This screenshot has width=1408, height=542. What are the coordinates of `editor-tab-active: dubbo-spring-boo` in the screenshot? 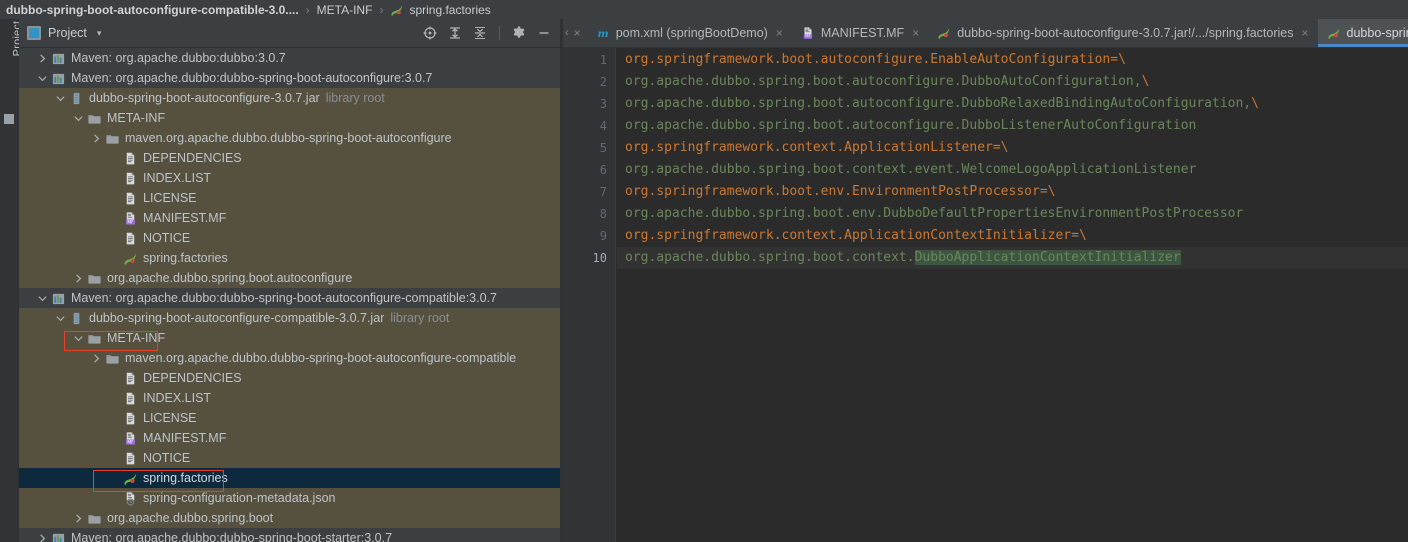 It's located at (1362, 33).